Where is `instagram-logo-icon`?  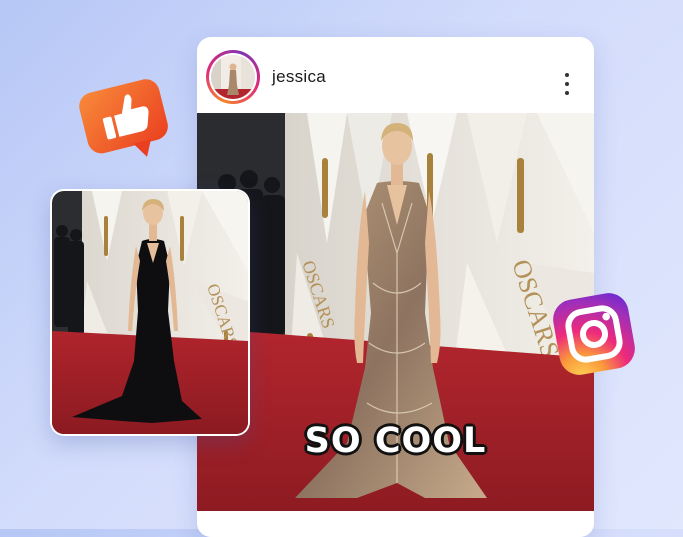
instagram-logo-icon is located at coordinates (594, 334).